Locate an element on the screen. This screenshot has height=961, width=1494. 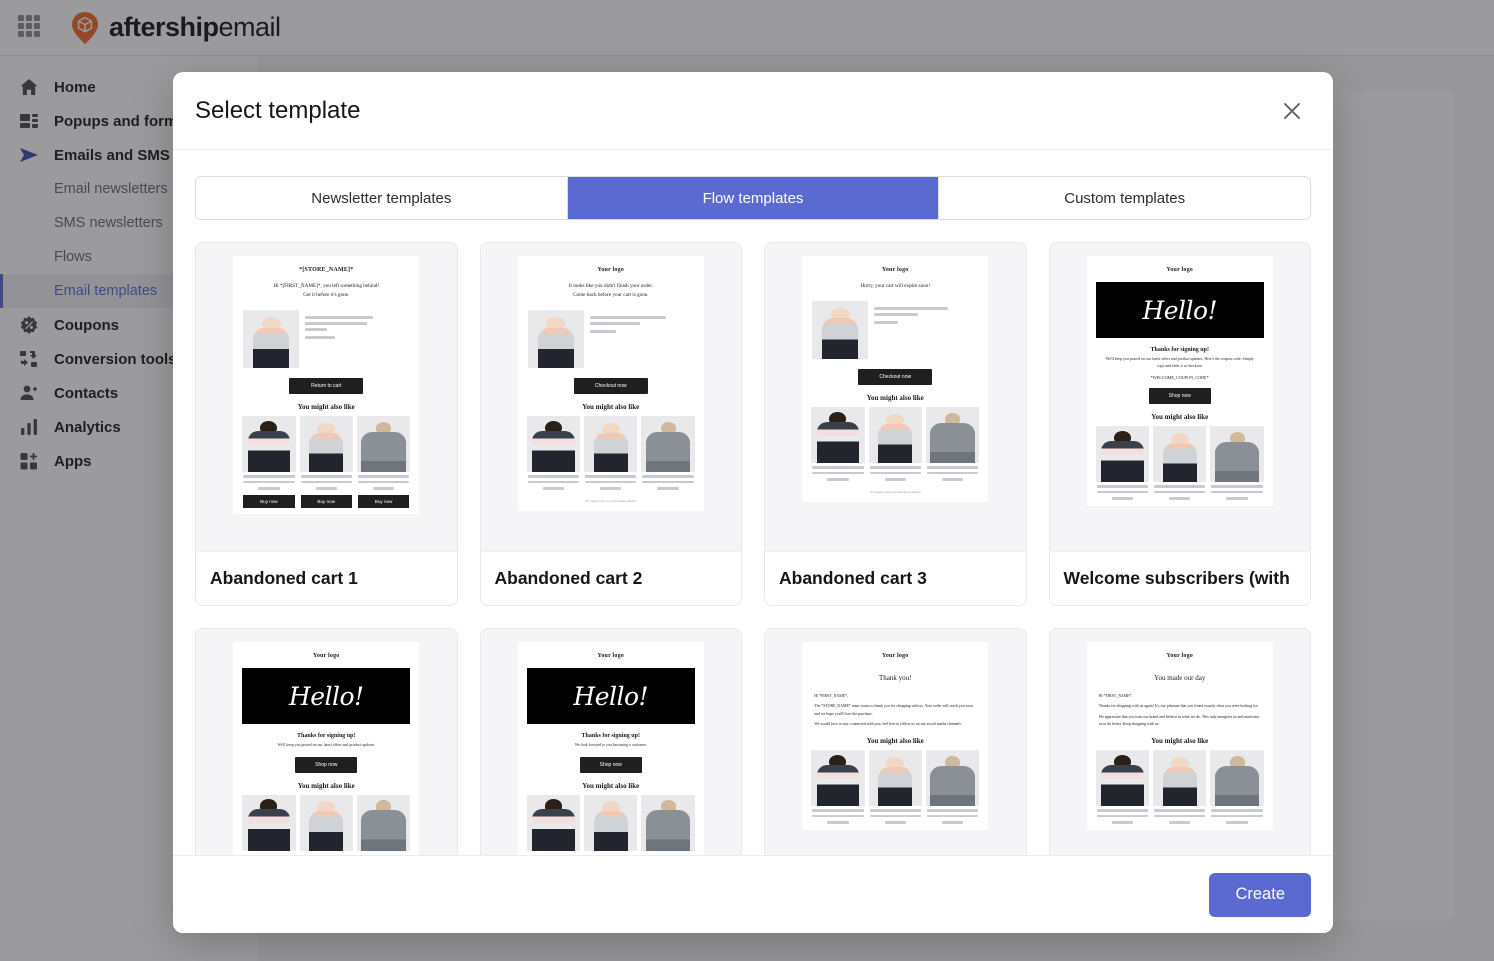
template-title: Abandoned cart 2 is located at coordinates (610, 578).